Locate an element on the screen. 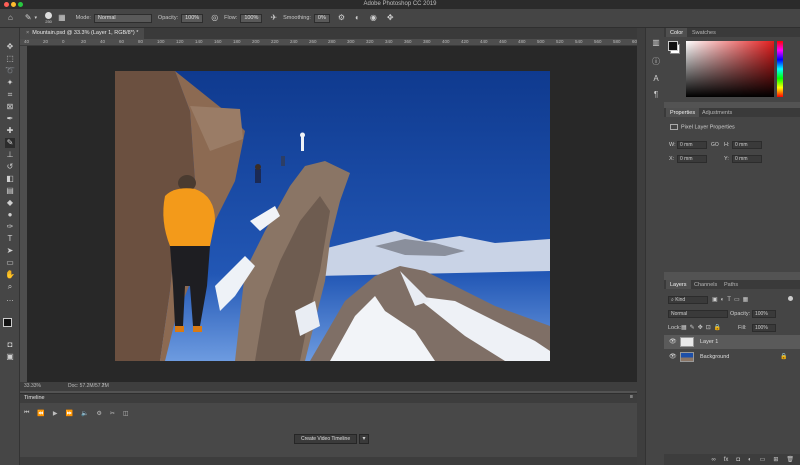 The image size is (800, 465). fx-icon: fx is located at coordinates (726, 460).